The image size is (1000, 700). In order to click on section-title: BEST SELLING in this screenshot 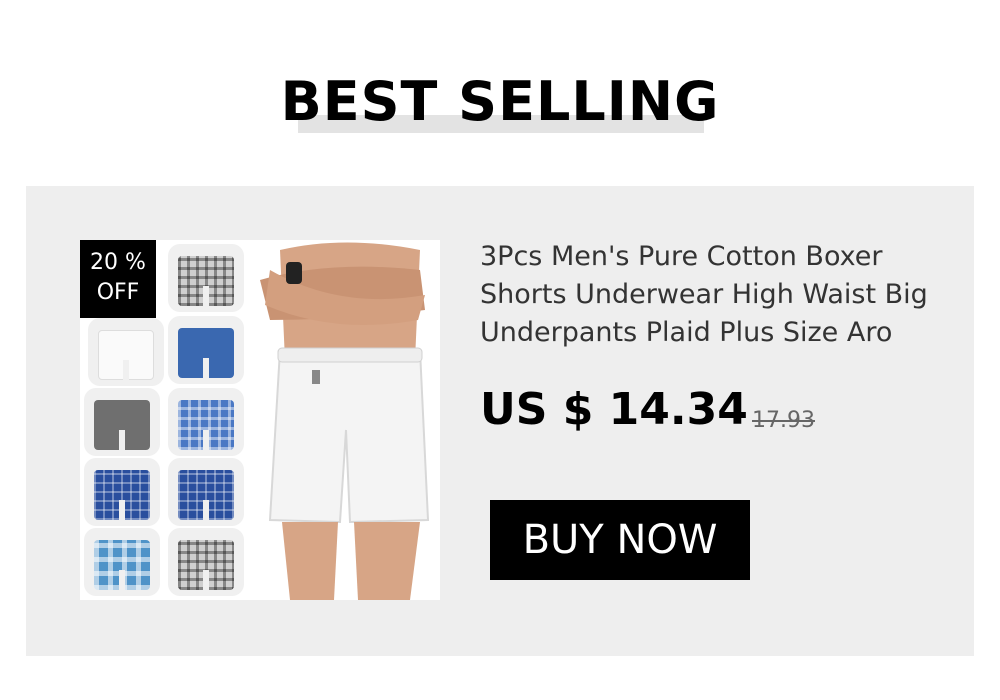, I will do `click(500, 101)`.